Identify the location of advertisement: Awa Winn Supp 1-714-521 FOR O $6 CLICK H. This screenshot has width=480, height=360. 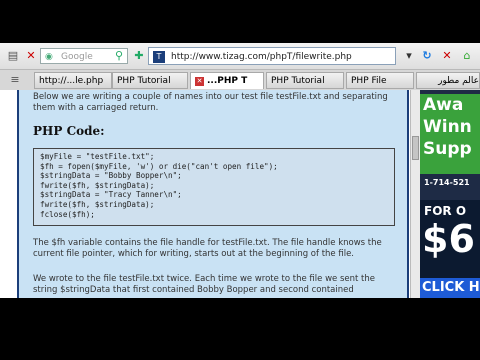
(450, 194).